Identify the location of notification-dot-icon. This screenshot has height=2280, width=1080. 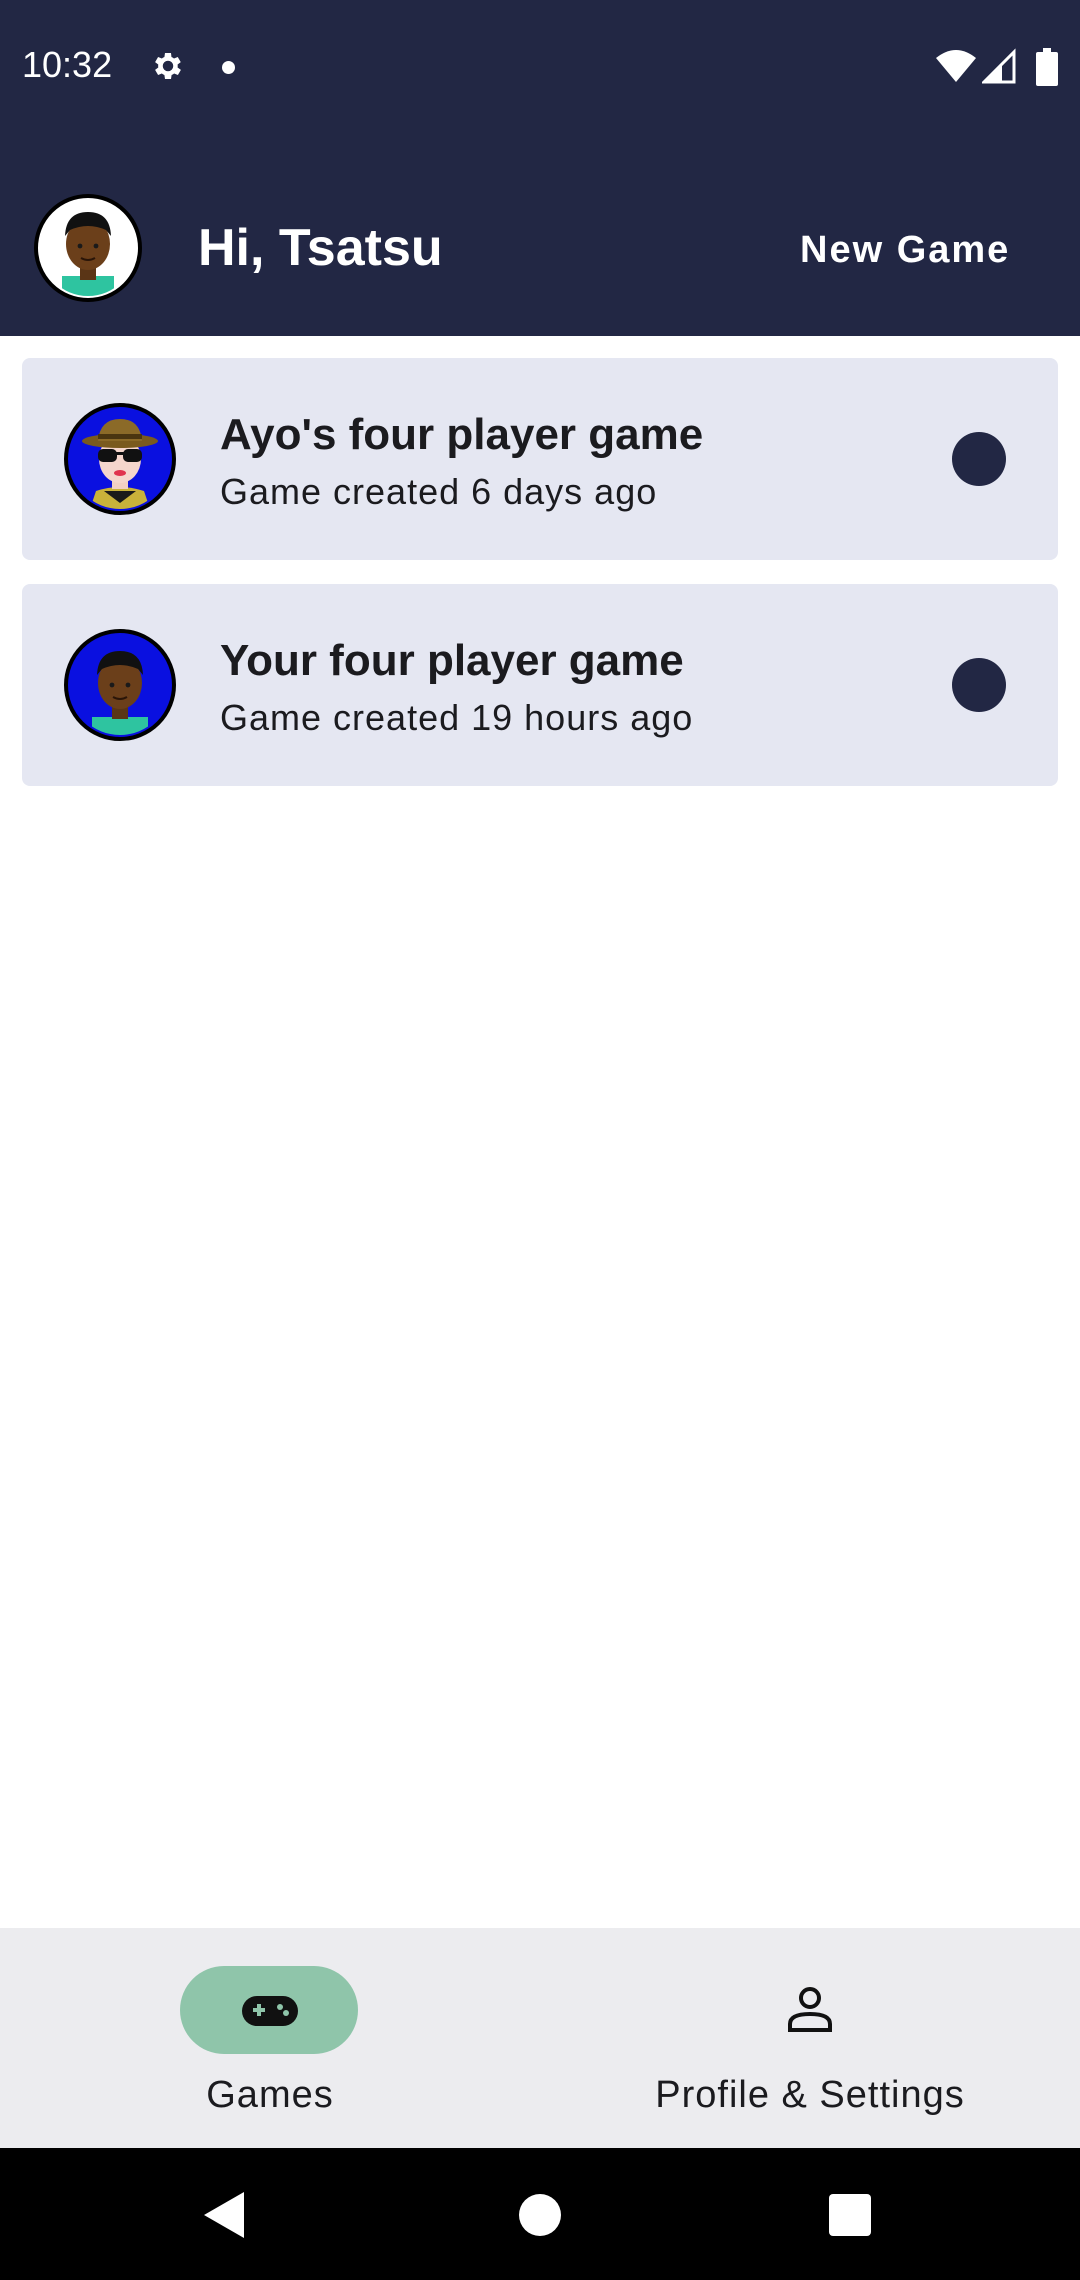
(228, 67).